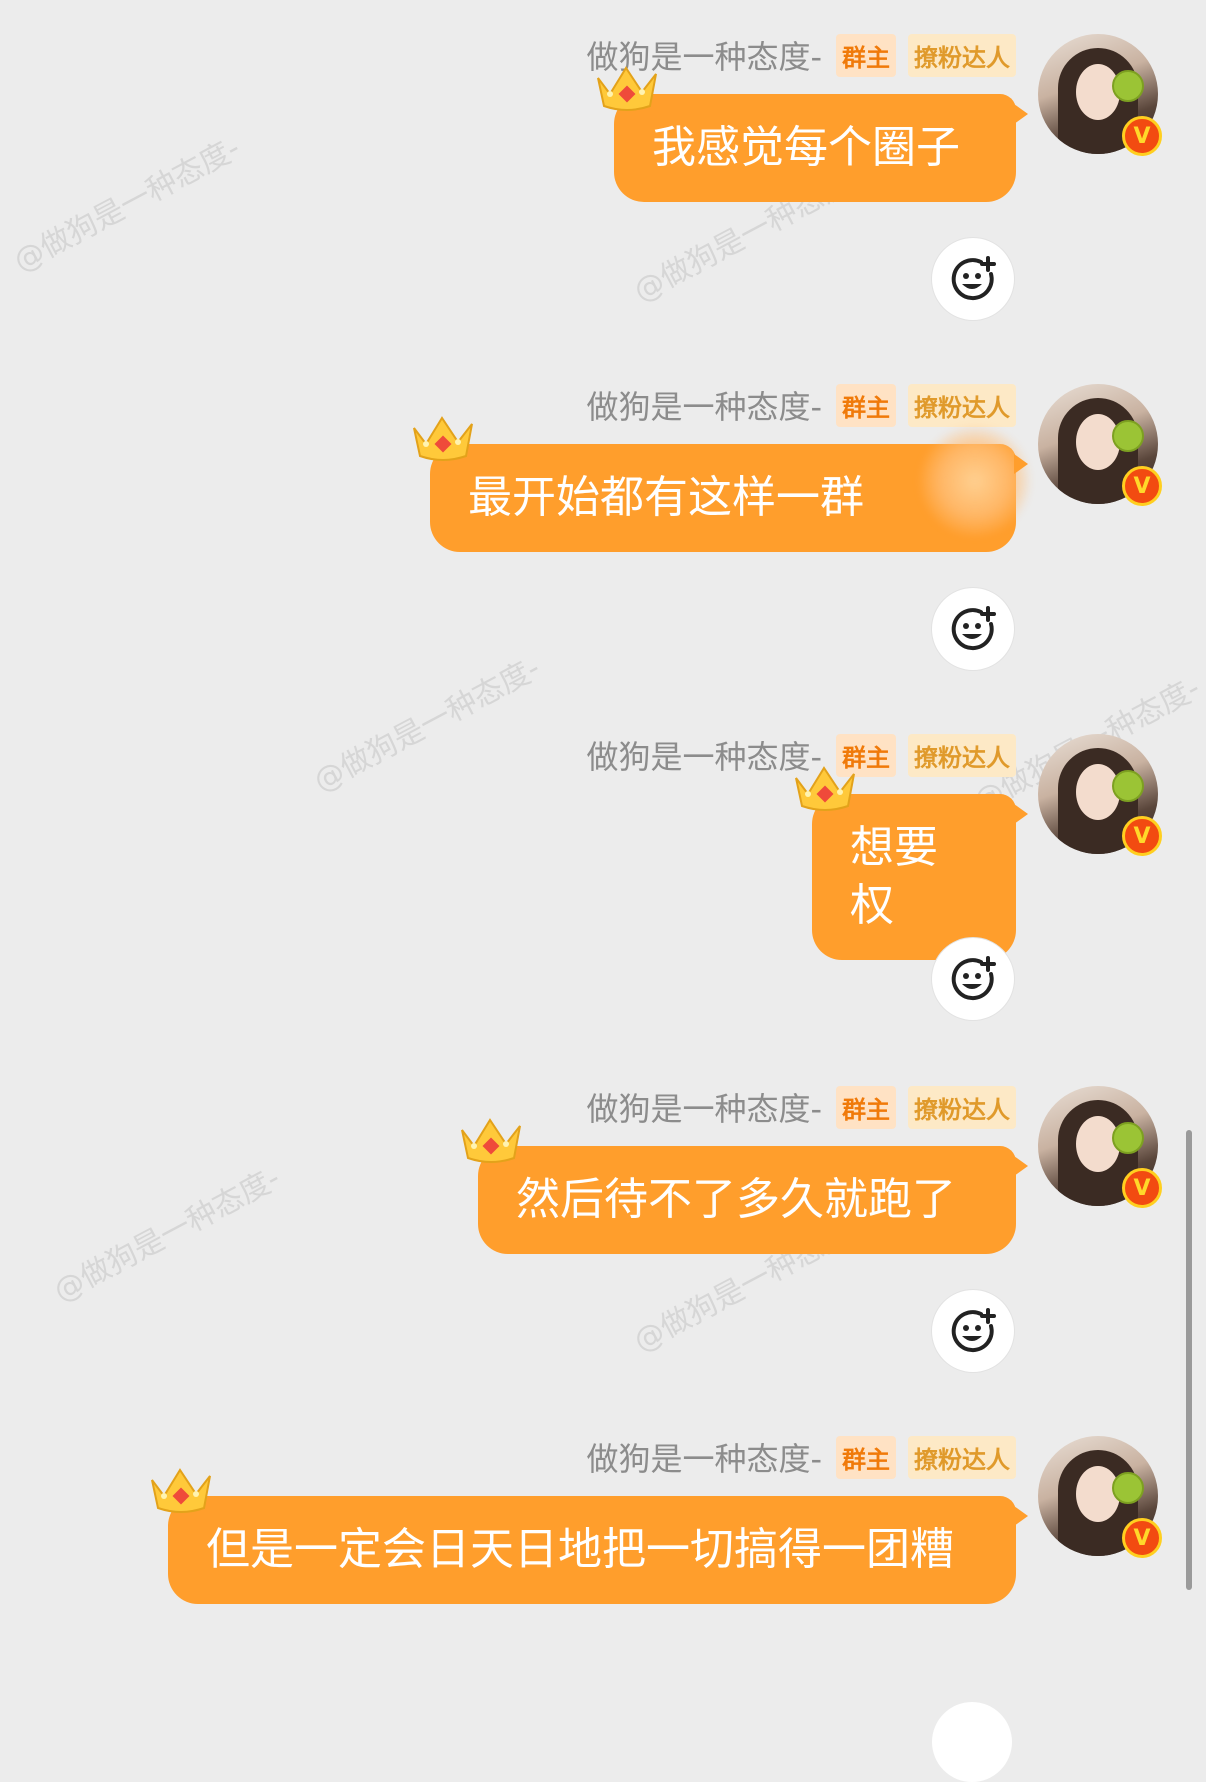 The image size is (1206, 1782). What do you see at coordinates (806, 147) in the screenshot?
I see `message-text: 我感觉每个圈子` at bounding box center [806, 147].